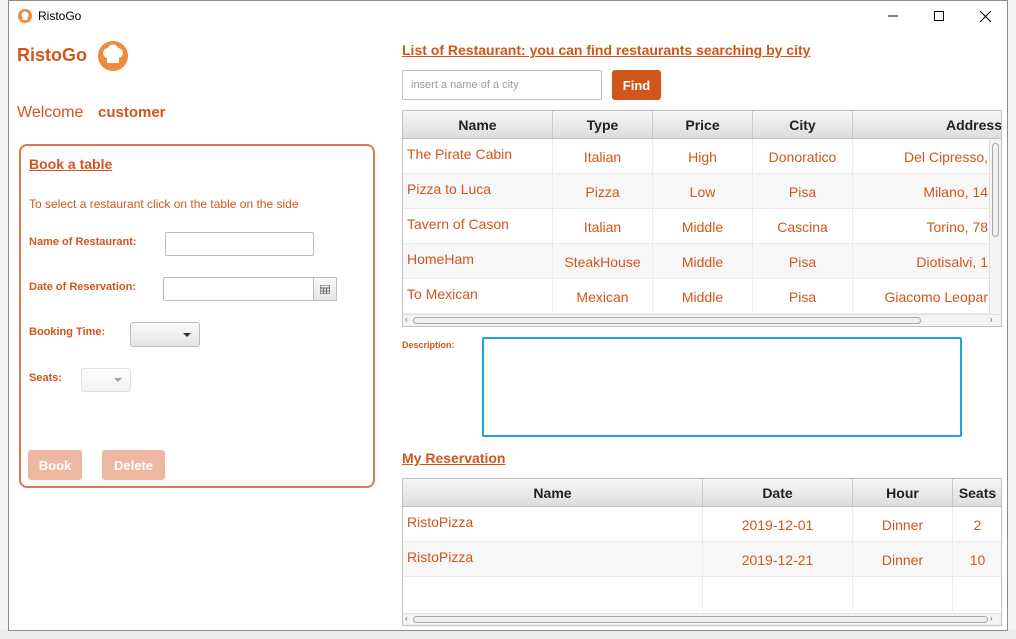 This screenshot has height=639, width=1016. What do you see at coordinates (508, 16) in the screenshot?
I see `title-bar: RistoGo` at bounding box center [508, 16].